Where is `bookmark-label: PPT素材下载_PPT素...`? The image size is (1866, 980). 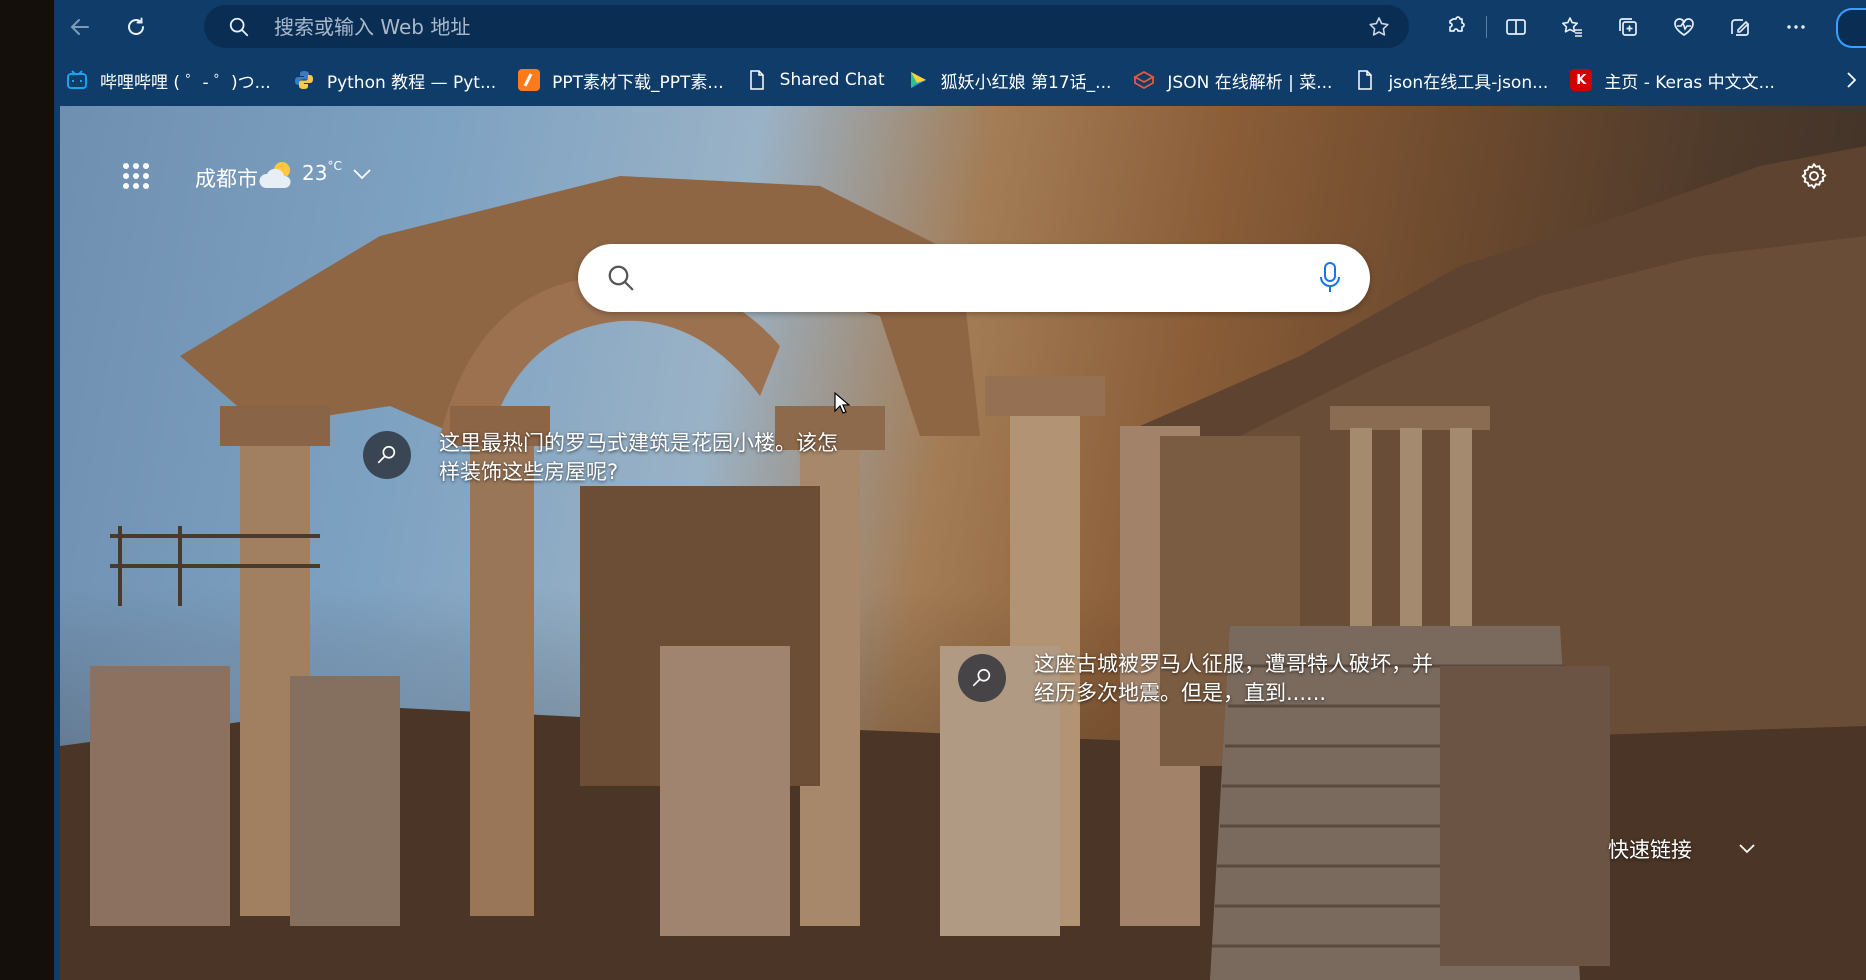
bookmark-label: PPT素材下载_PPT素... is located at coordinates (638, 82).